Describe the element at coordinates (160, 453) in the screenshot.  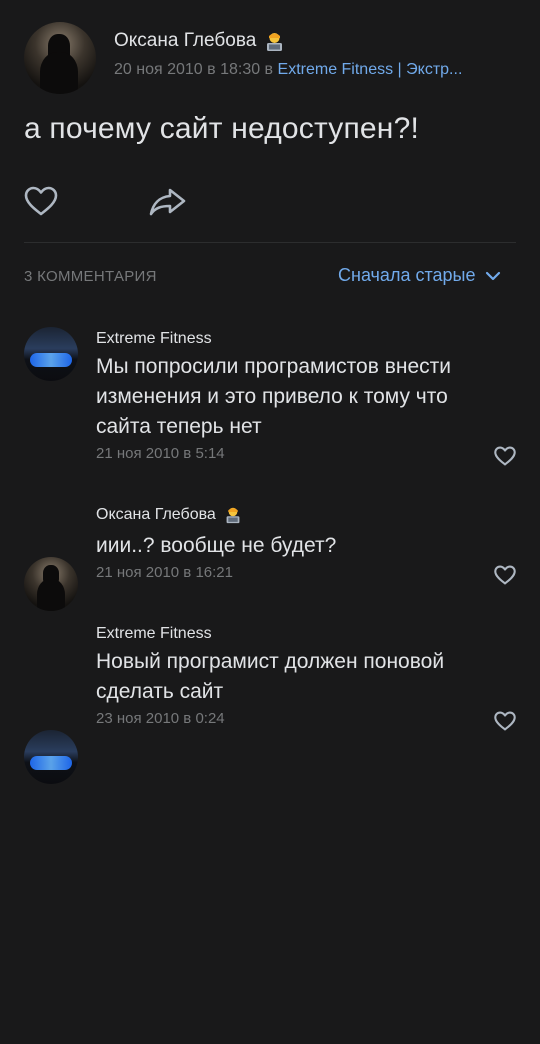
I see `comment-date: 21 ноя 2010 в 5:14` at that location.